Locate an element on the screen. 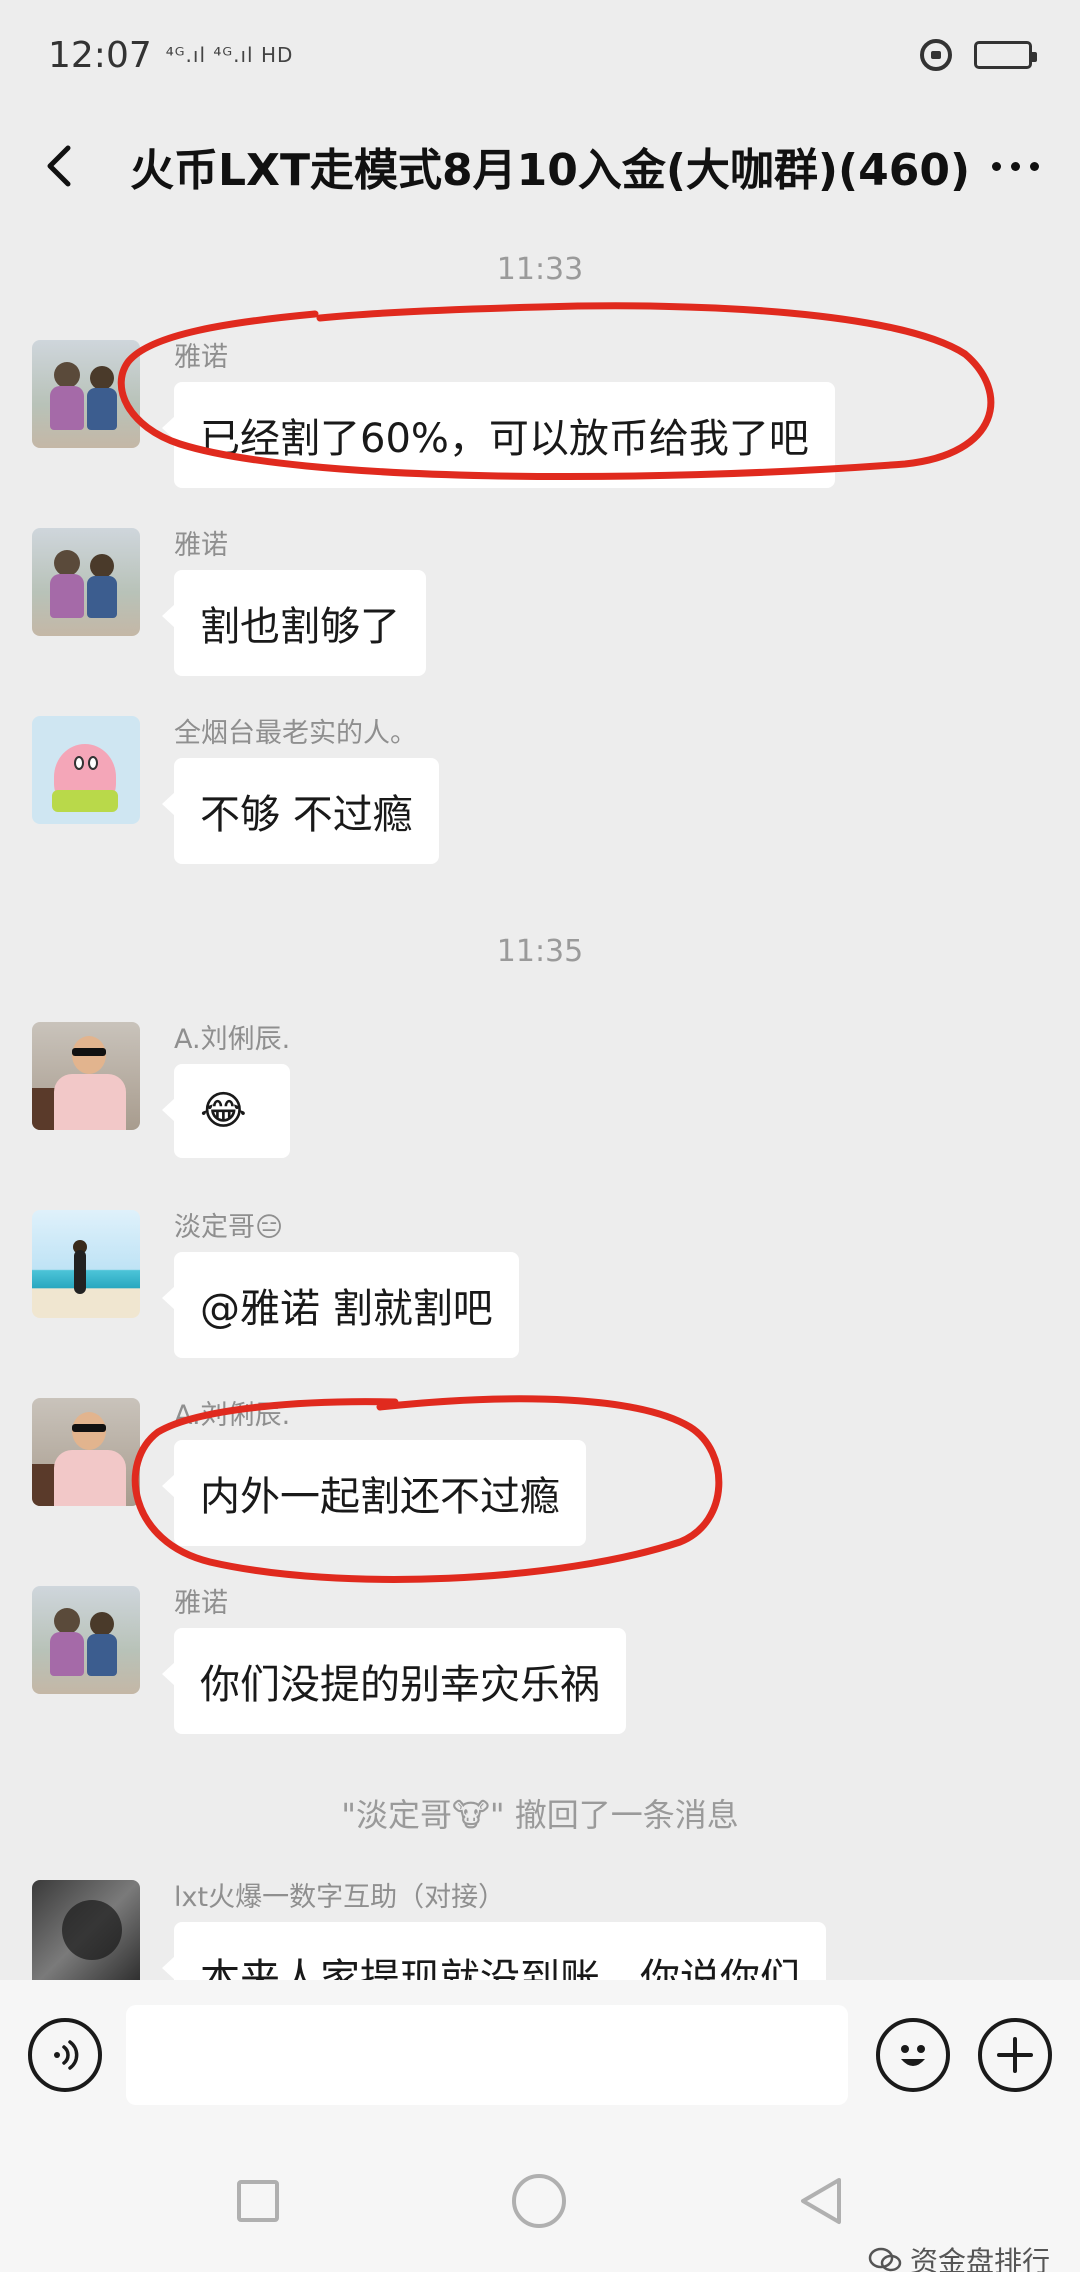 This screenshot has width=1080, height=2272. message-bubble: 内外一起割还不过瘾 is located at coordinates (374, 1493).